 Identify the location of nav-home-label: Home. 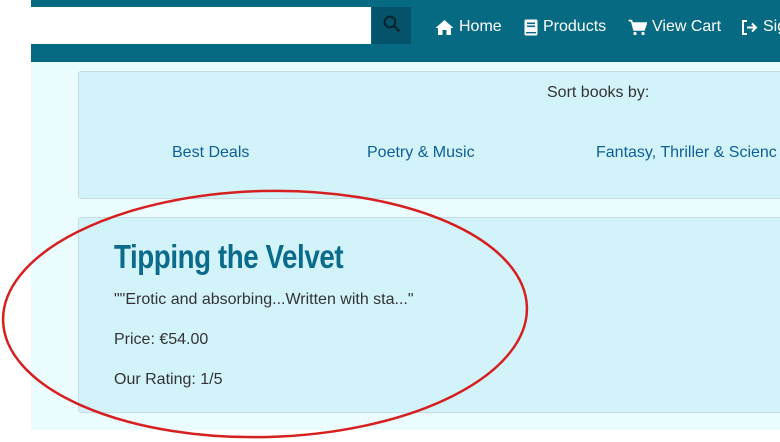
(480, 26).